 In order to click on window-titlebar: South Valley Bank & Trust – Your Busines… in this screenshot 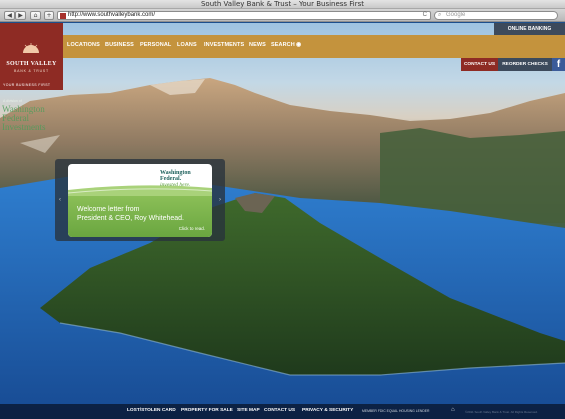, I will do `click(282, 4)`.